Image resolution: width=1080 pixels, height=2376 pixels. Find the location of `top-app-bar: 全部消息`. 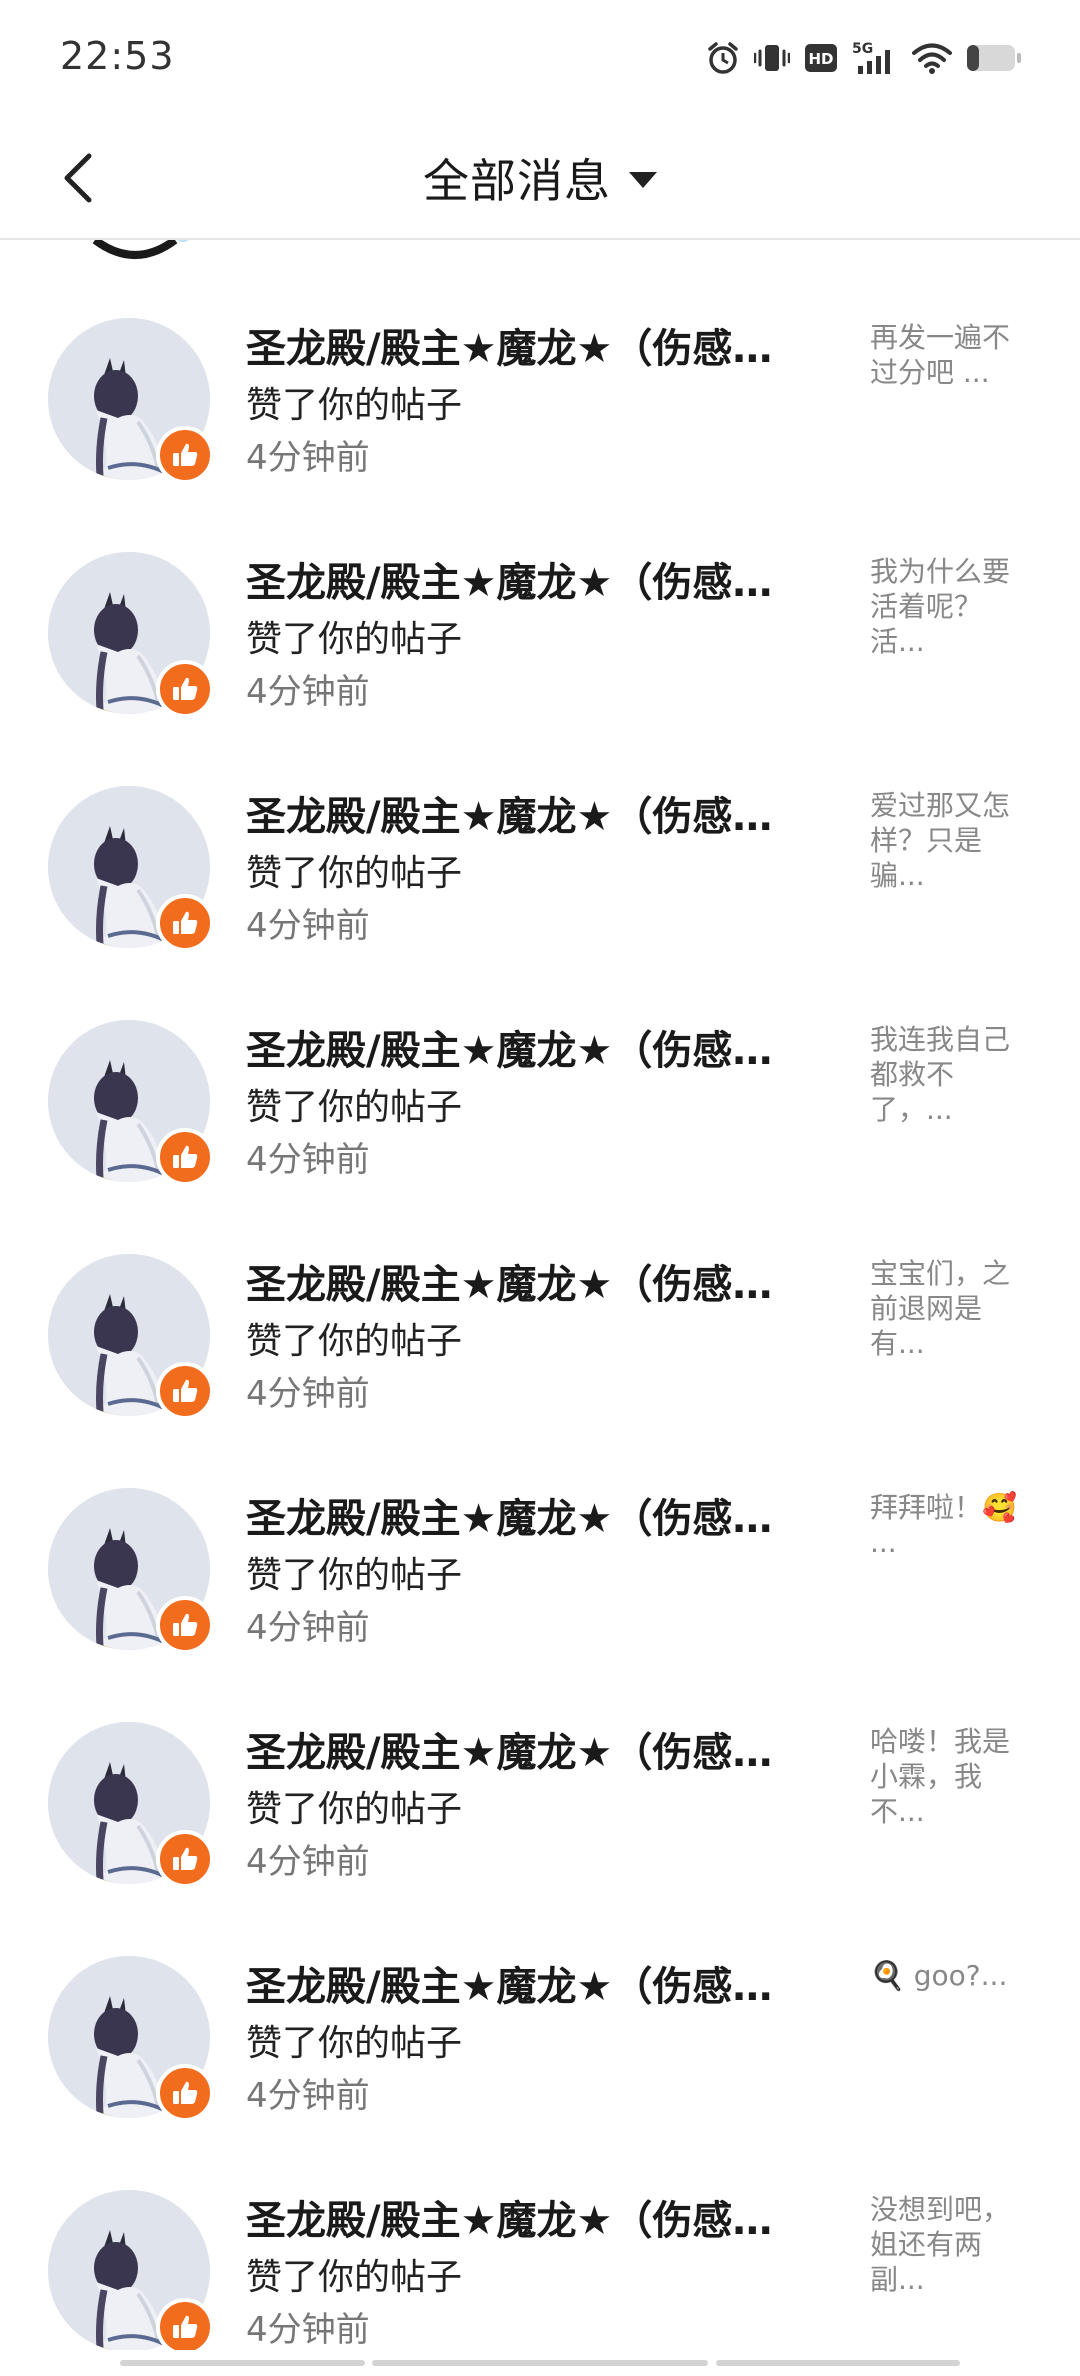

top-app-bar: 全部消息 is located at coordinates (540, 179).